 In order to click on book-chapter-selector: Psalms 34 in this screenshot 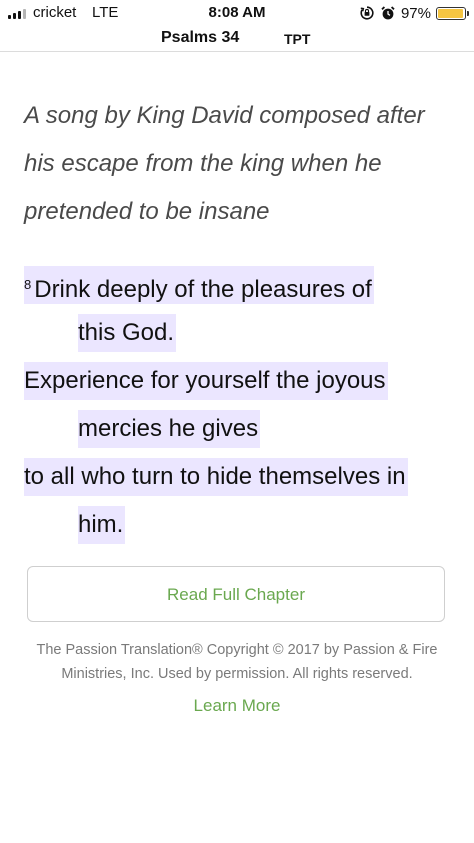, I will do `click(200, 38)`.